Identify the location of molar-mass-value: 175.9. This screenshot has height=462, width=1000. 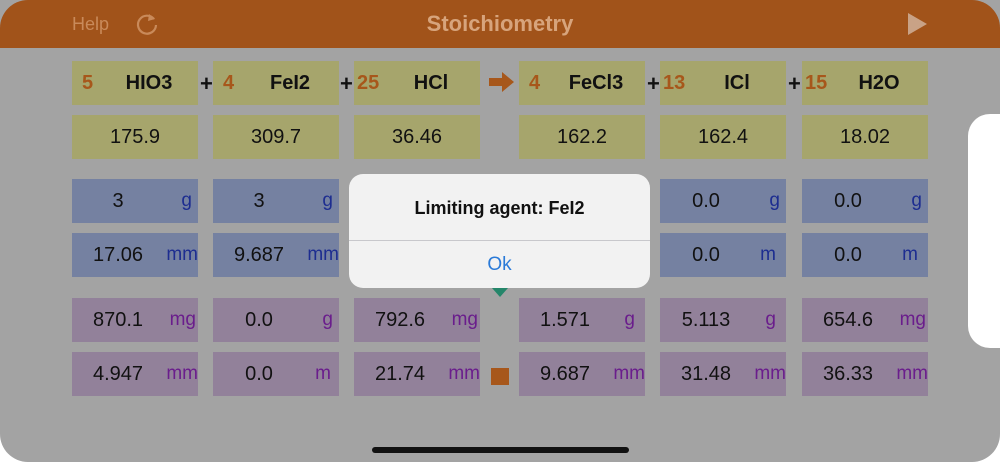
(135, 137).